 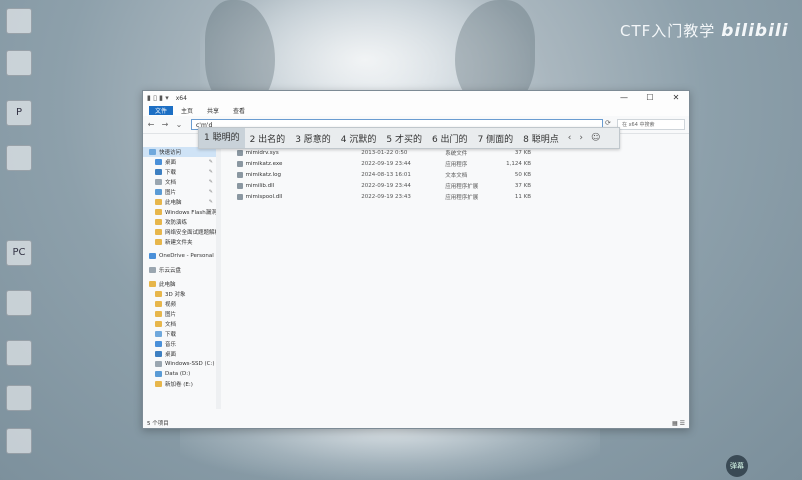 What do you see at coordinates (182, 242) in the screenshot?
I see `sidebar-item: 新建文件夹` at bounding box center [182, 242].